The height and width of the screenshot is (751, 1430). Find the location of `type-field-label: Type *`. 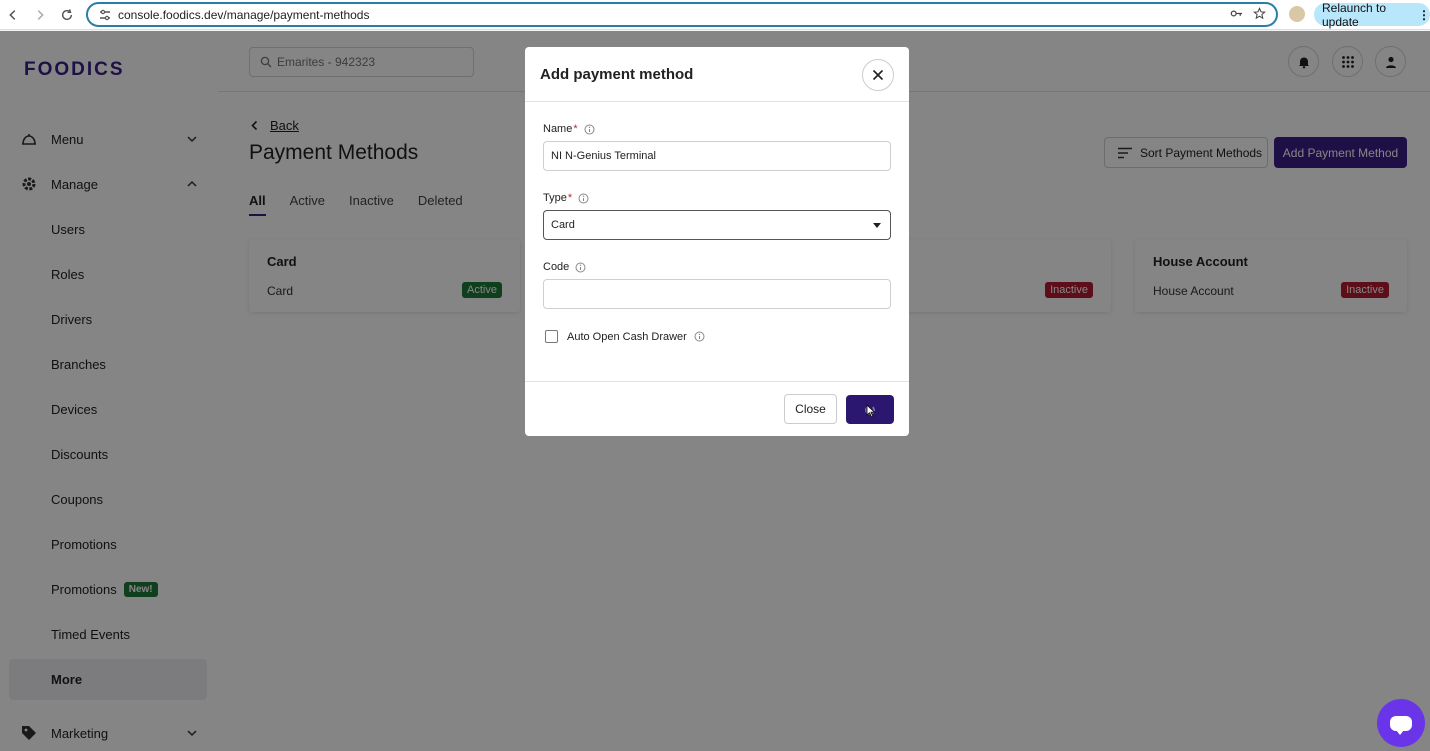

type-field-label: Type * is located at coordinates (566, 198).